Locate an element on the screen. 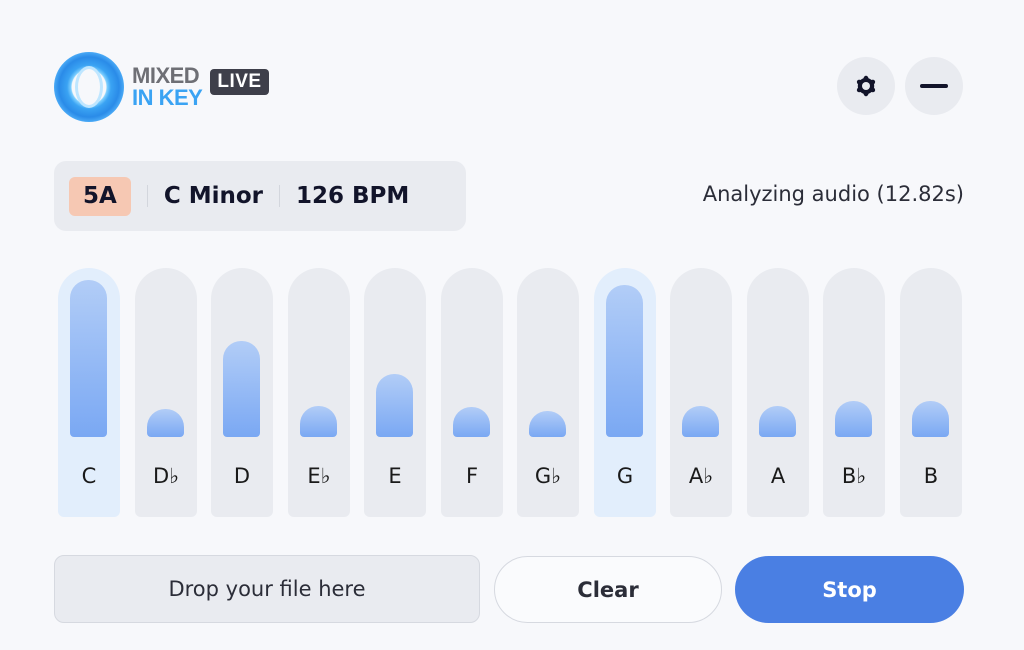 This screenshot has height=650, width=1024. drop-zone-label: Drop your file here is located at coordinates (267, 589).